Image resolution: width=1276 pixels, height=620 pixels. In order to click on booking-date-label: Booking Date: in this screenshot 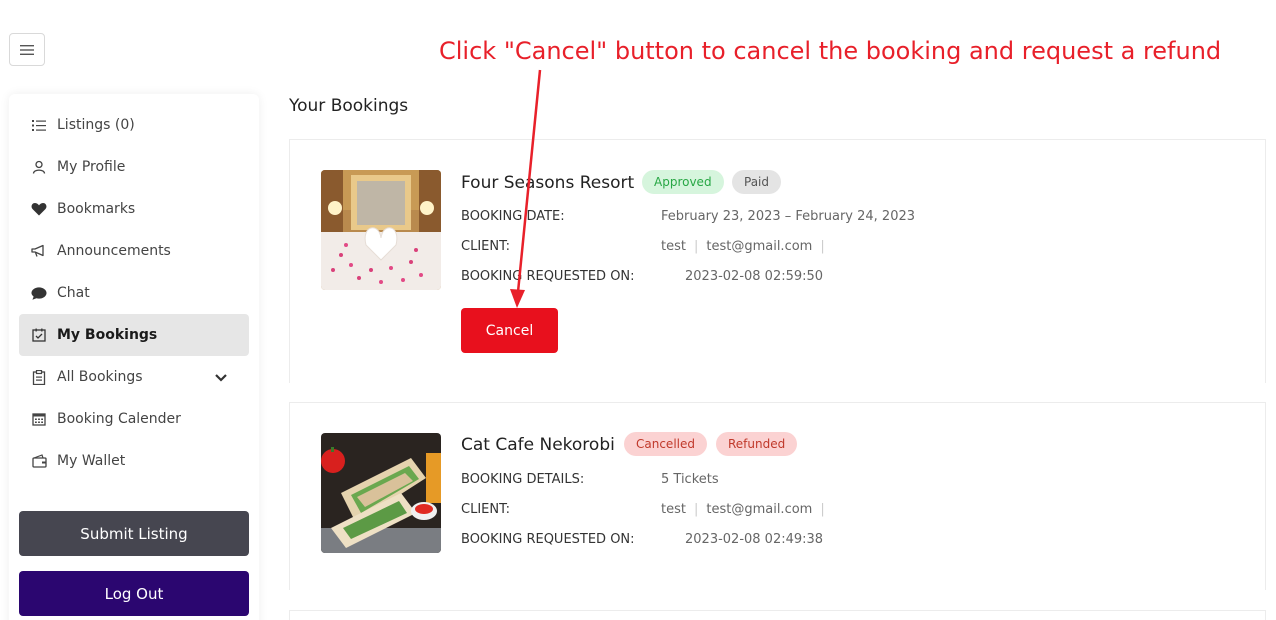, I will do `click(513, 216)`.